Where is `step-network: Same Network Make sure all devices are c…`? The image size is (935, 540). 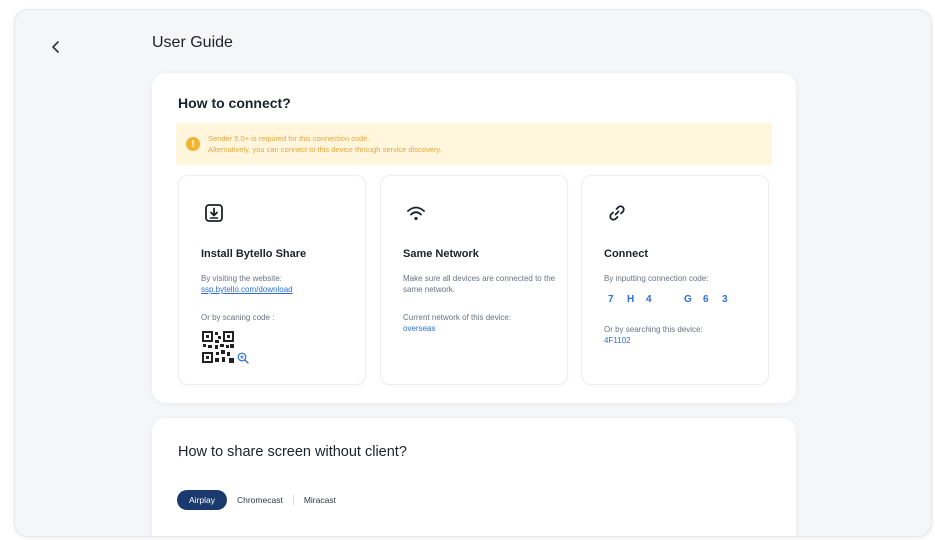 step-network: Same Network Make sure all devices are c… is located at coordinates (474, 280).